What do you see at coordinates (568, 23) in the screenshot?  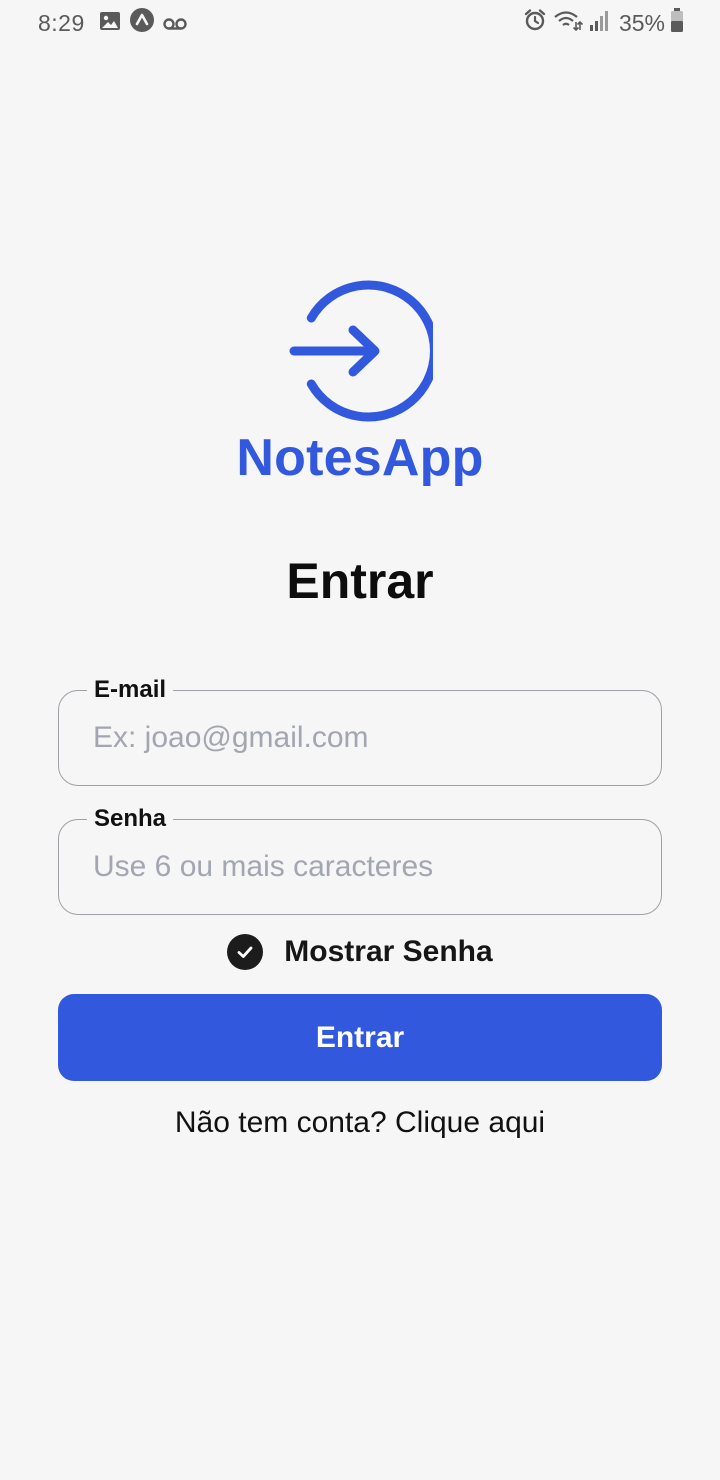 I see `wifi-icon` at bounding box center [568, 23].